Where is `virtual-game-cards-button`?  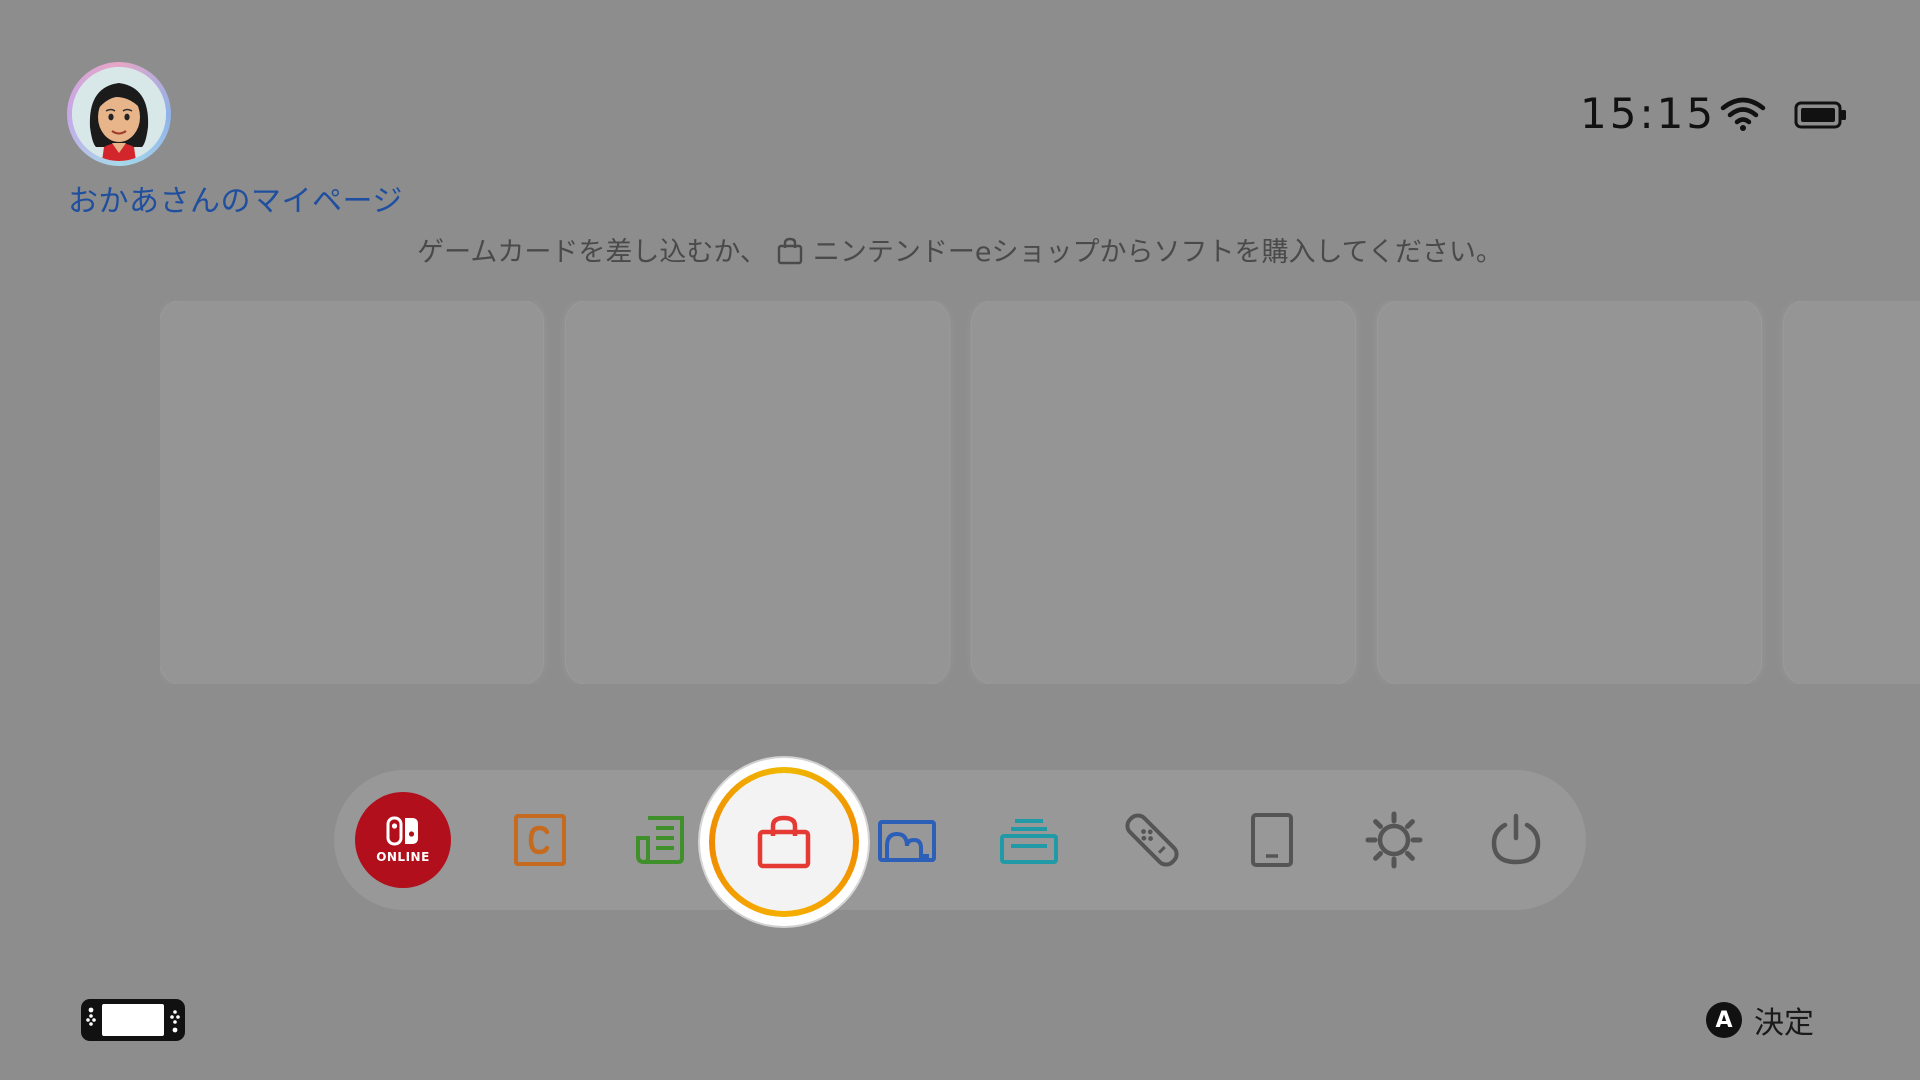 virtual-game-cards-button is located at coordinates (1029, 840).